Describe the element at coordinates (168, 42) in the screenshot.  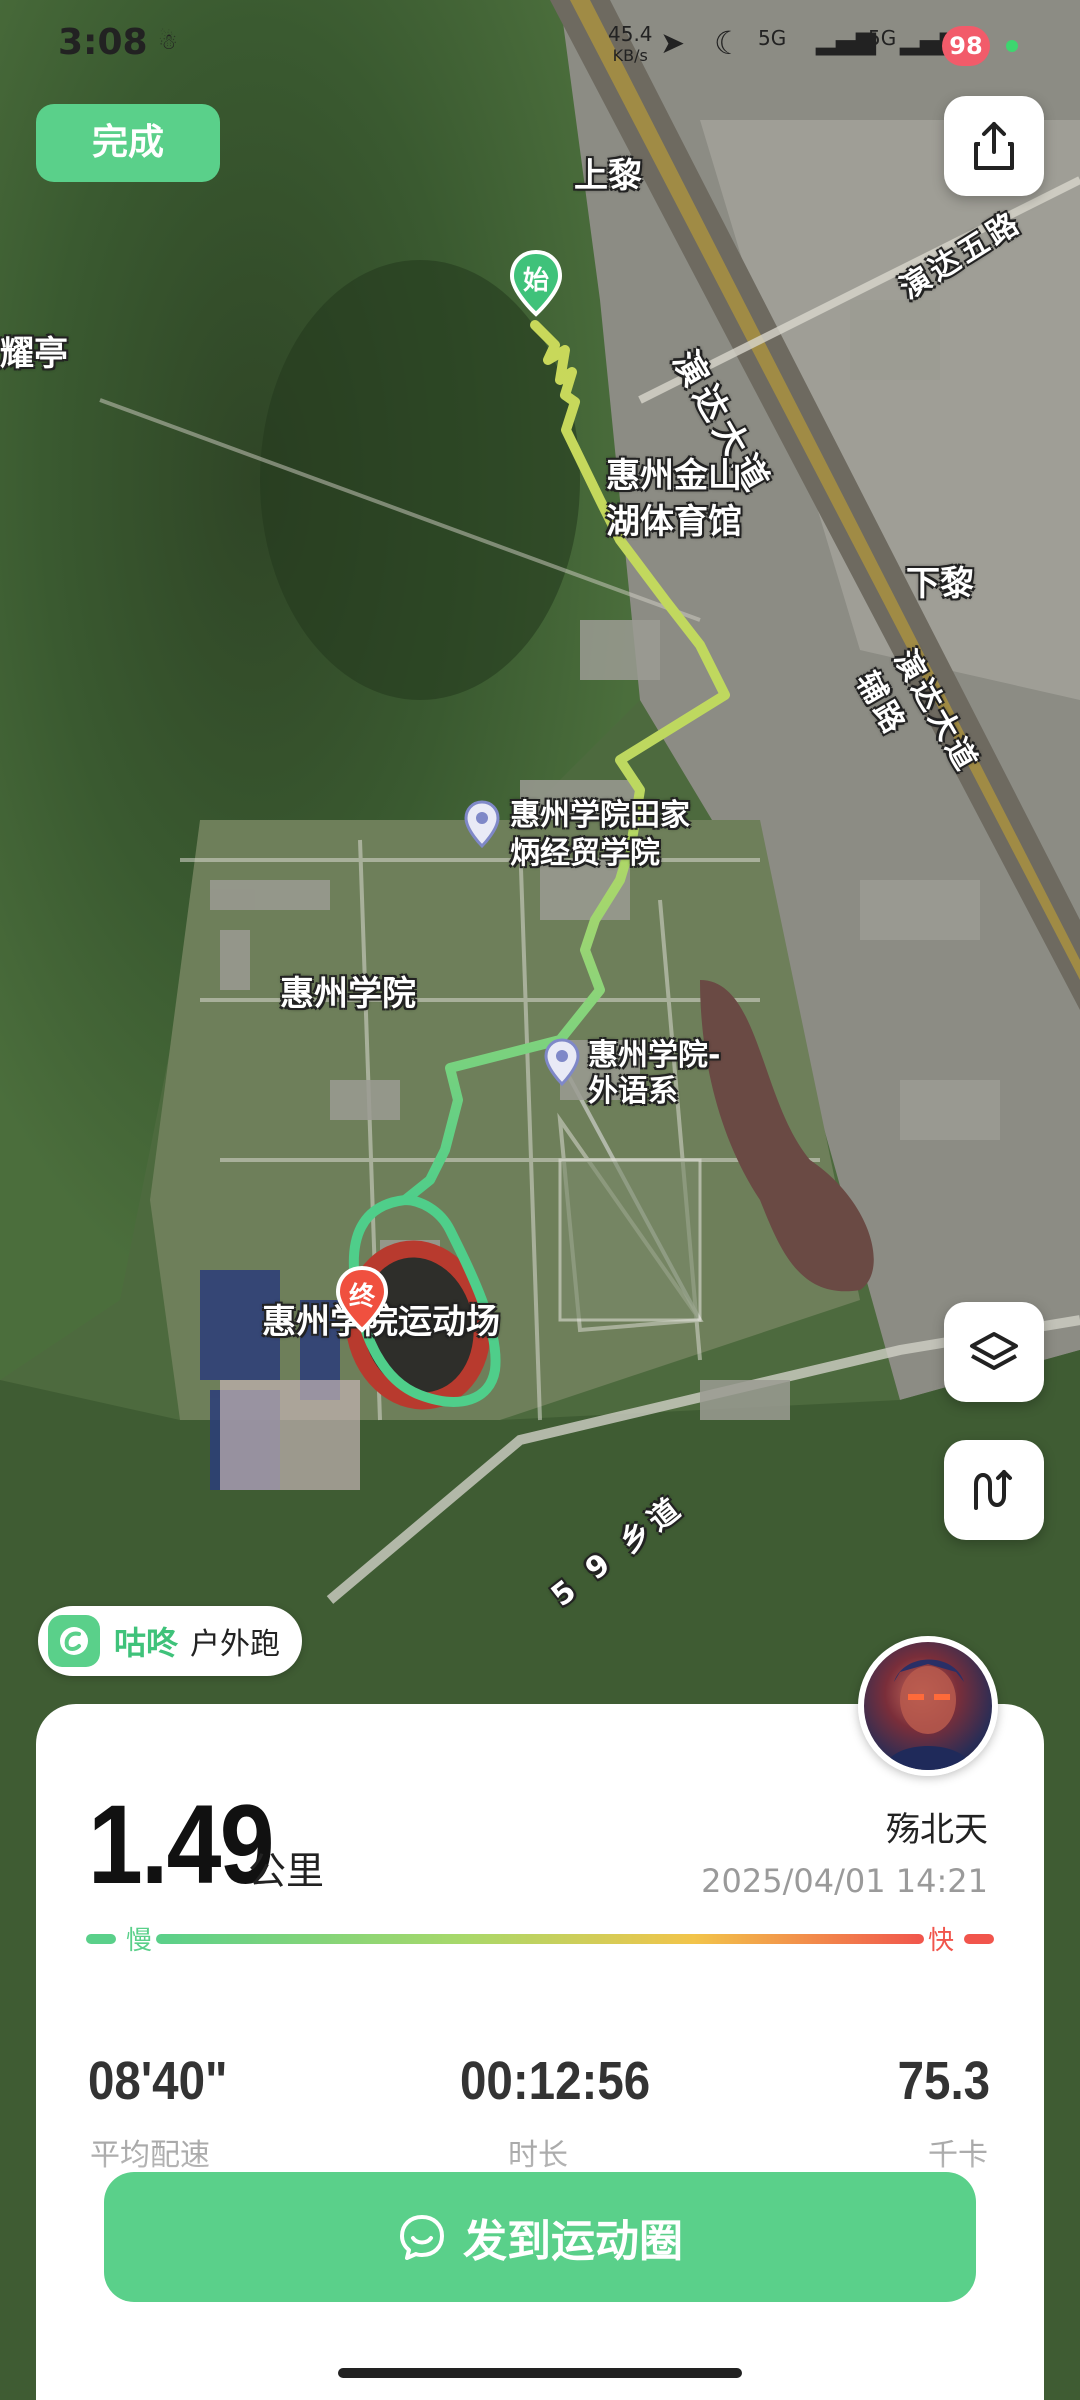
I see `notification-icon: ☃` at that location.